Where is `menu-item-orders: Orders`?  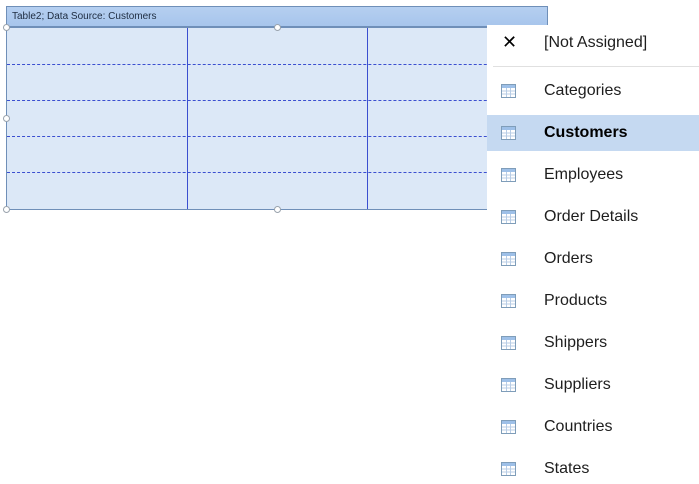 menu-item-orders: Orders is located at coordinates (593, 259).